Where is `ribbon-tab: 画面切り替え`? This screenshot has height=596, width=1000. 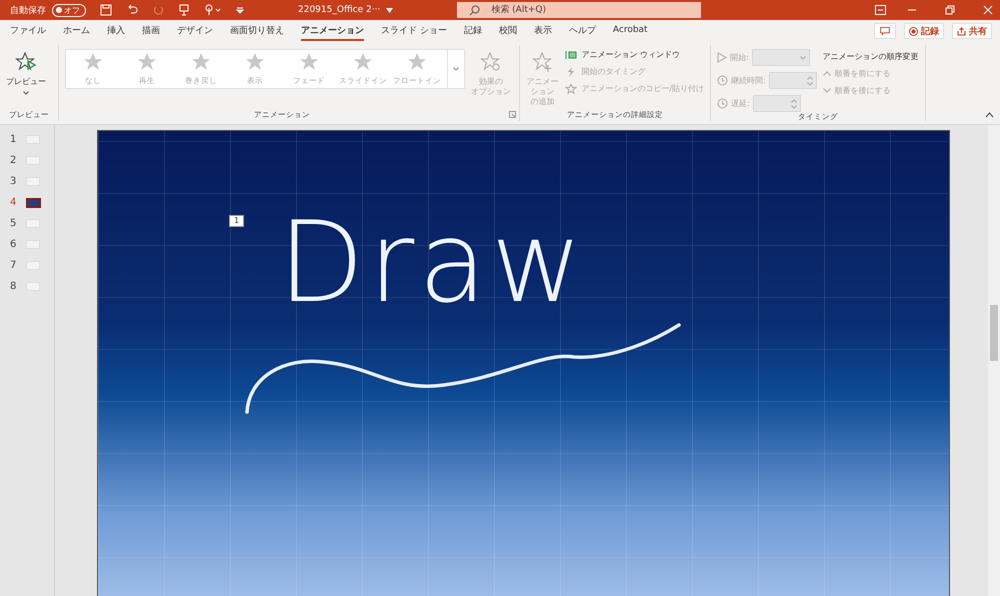 ribbon-tab: 画面切り替え is located at coordinates (257, 31).